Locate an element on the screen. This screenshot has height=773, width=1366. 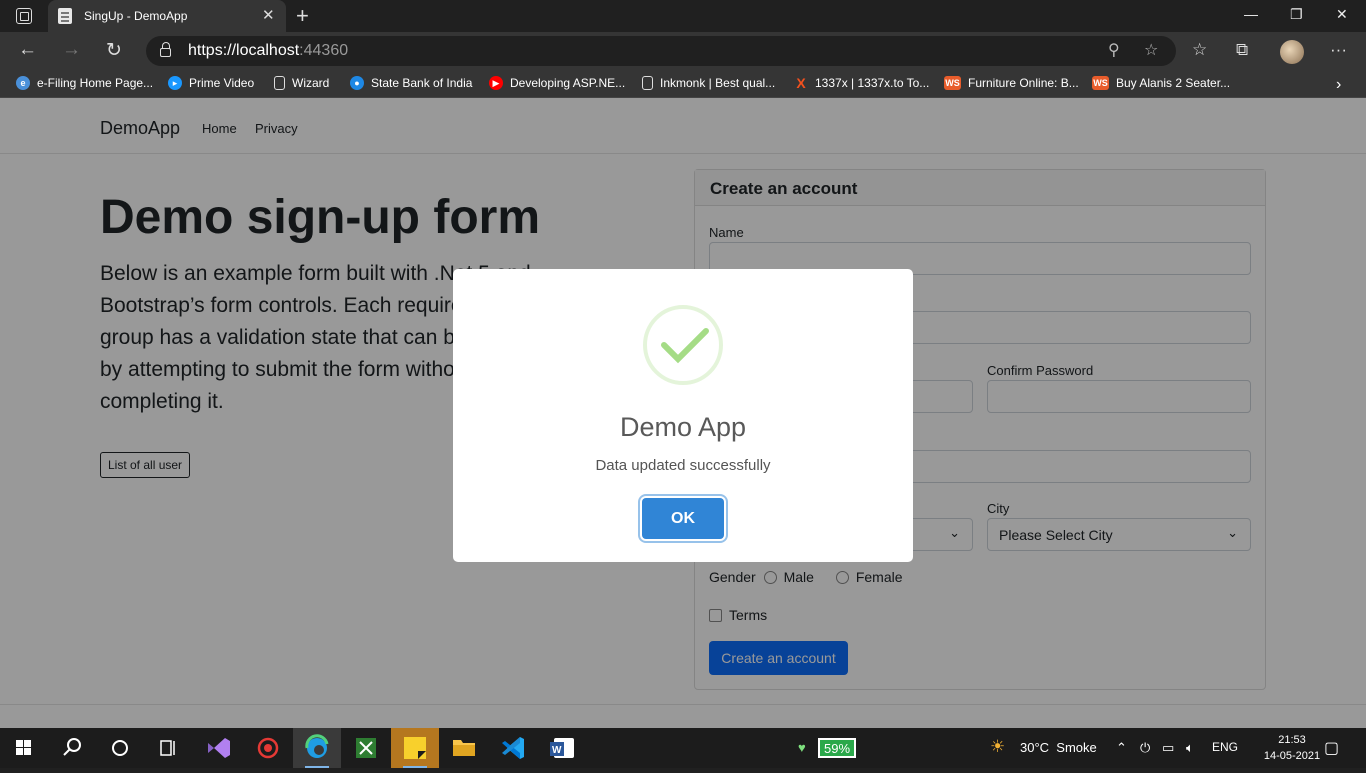
file-explorer-icon is located at coordinates (464, 748).